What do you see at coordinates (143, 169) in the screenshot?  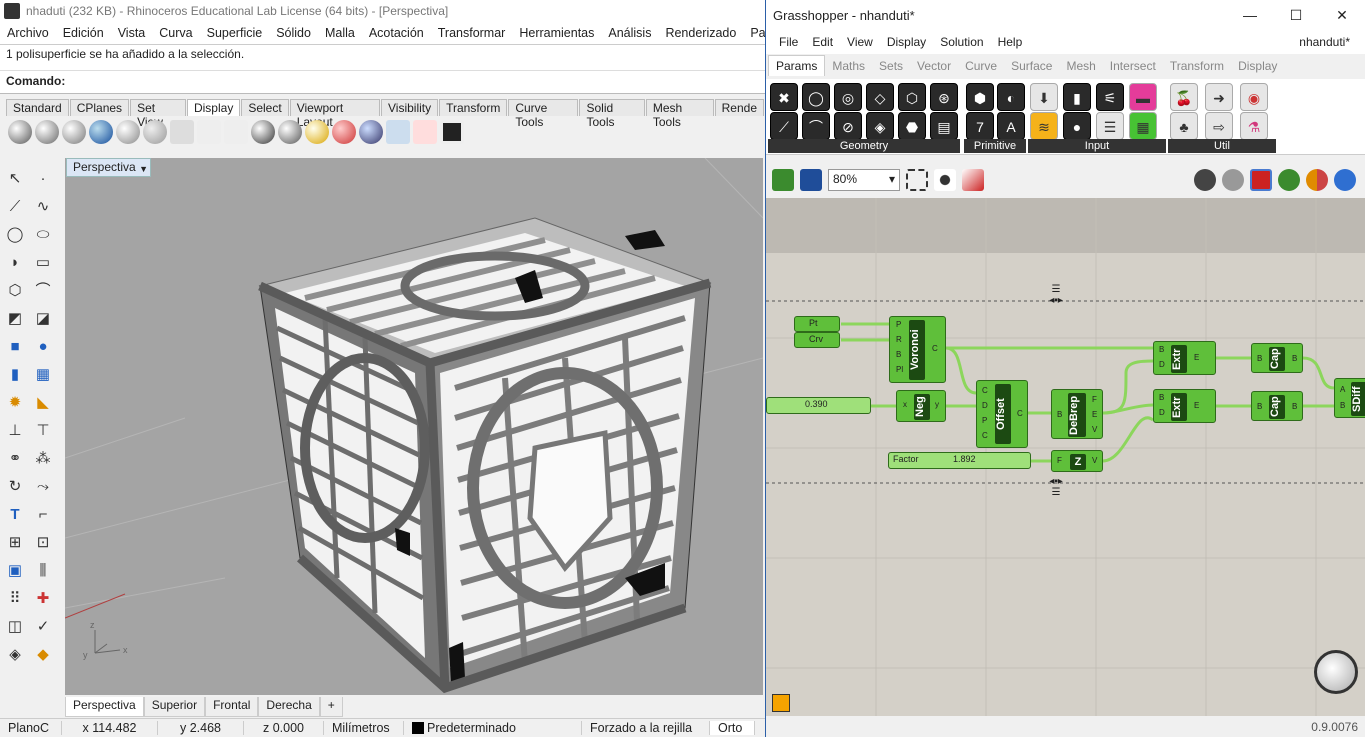 I see `chevron-down-icon: ▼` at bounding box center [143, 169].